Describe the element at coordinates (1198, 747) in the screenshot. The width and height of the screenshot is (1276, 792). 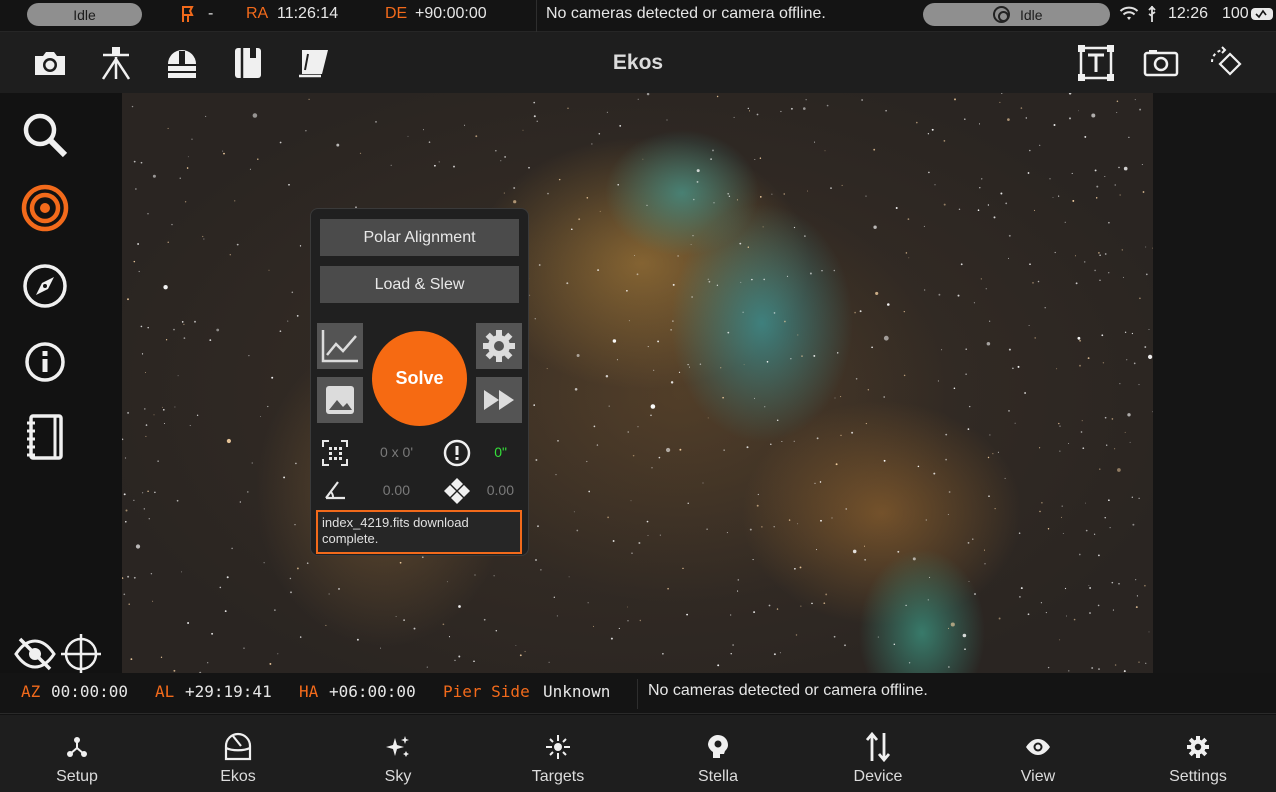
I see `settings-icon` at that location.